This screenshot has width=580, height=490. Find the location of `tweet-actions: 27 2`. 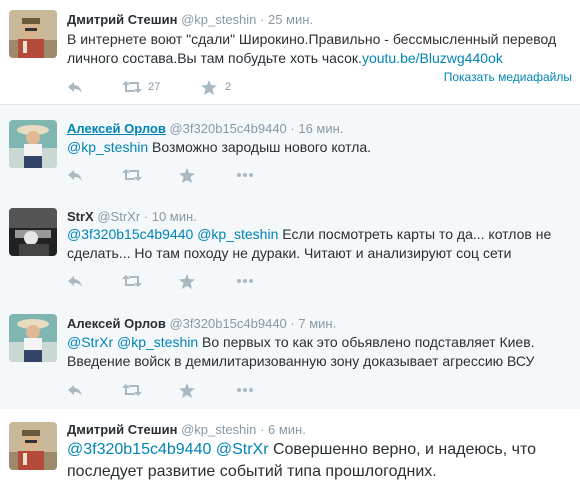

tweet-actions: 27 2 is located at coordinates (167, 87).